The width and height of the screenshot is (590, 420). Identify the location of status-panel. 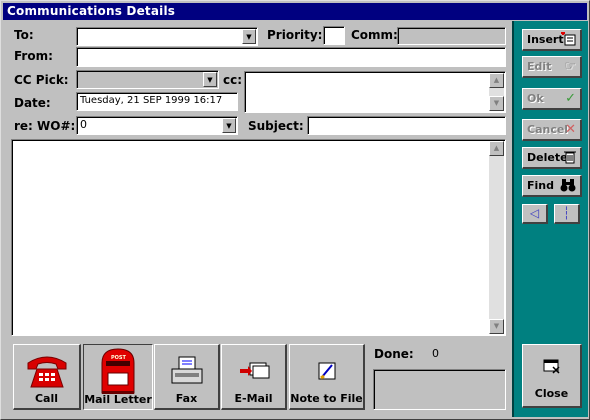
(439, 389).